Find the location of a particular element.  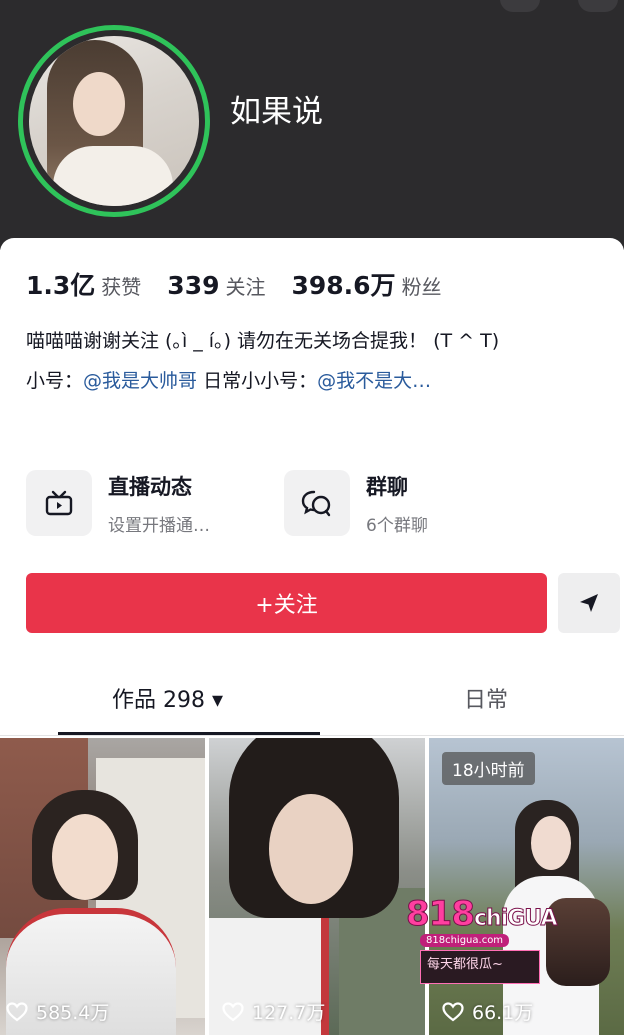

video-likes-1: 585.4万 is located at coordinates (57, 1011).